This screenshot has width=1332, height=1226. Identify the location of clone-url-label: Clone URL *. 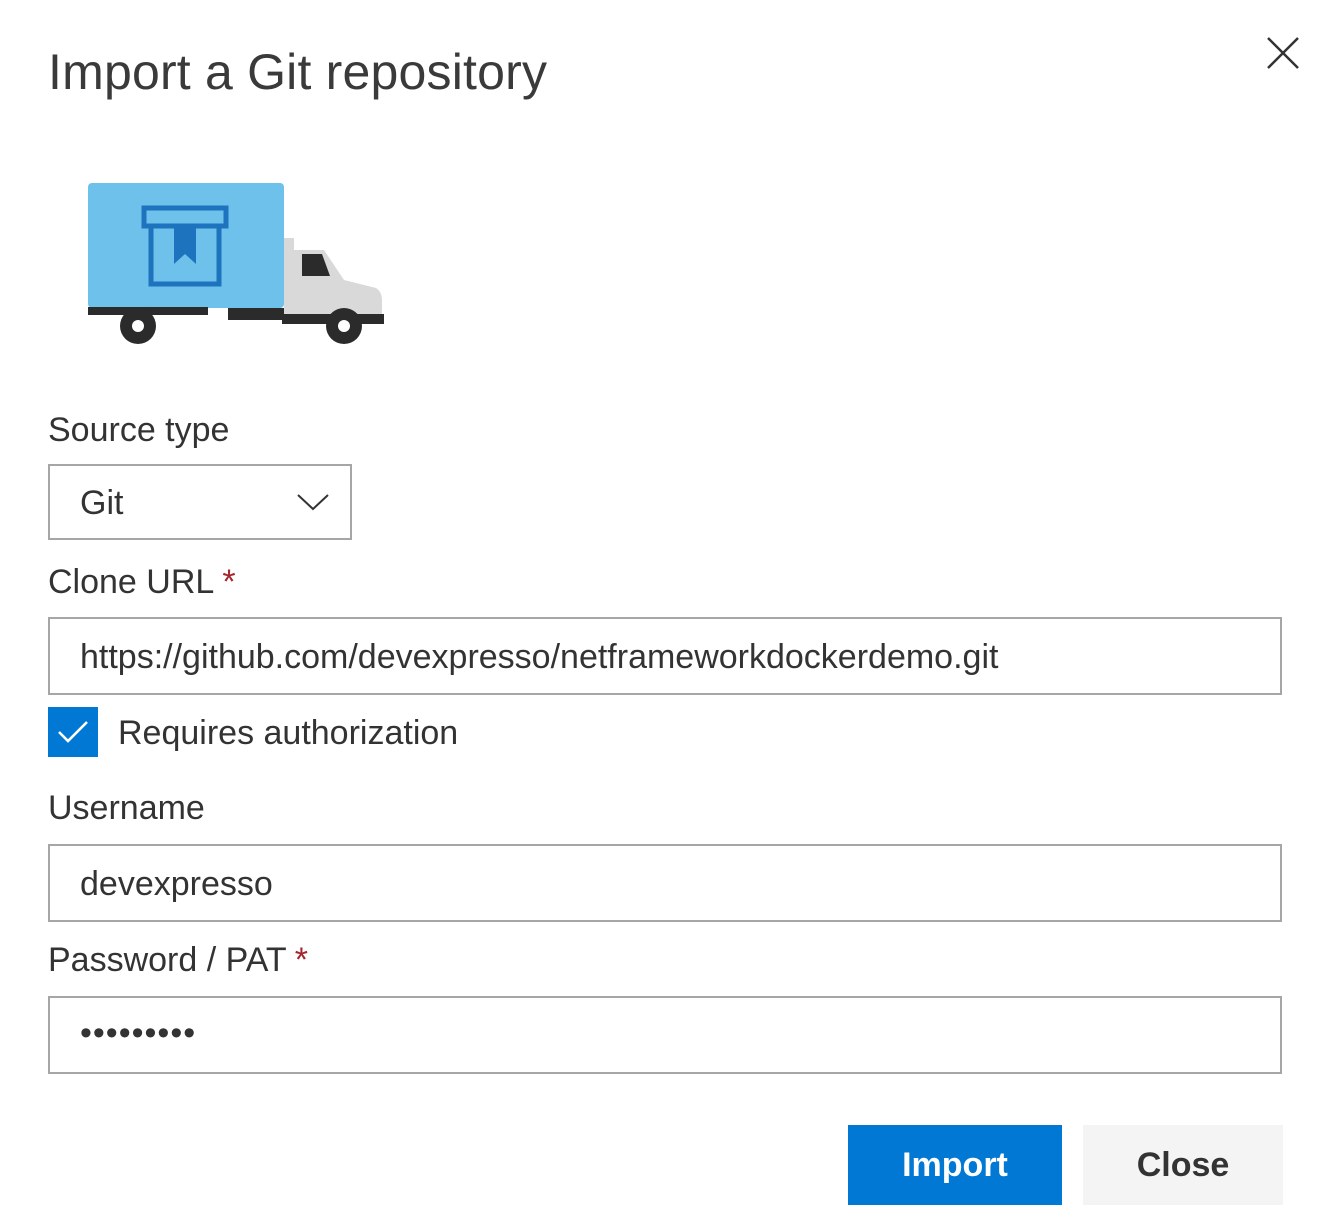
(142, 582).